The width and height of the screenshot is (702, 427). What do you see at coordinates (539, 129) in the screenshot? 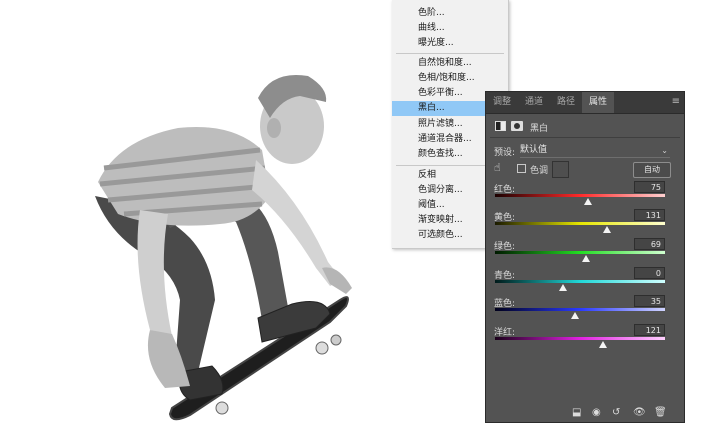
I see `panel-header-title: 黑白` at bounding box center [539, 129].